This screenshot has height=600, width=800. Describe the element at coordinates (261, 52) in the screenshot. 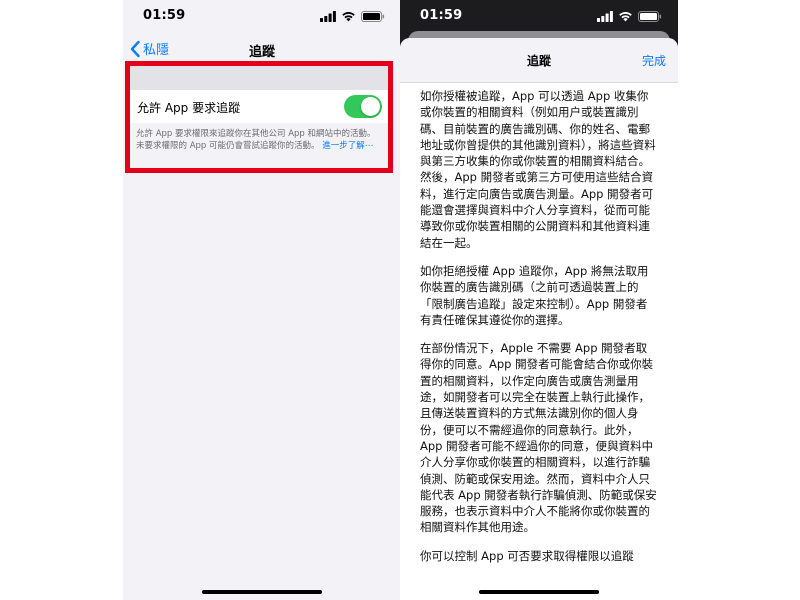

I see `page-title: 追蹤` at that location.